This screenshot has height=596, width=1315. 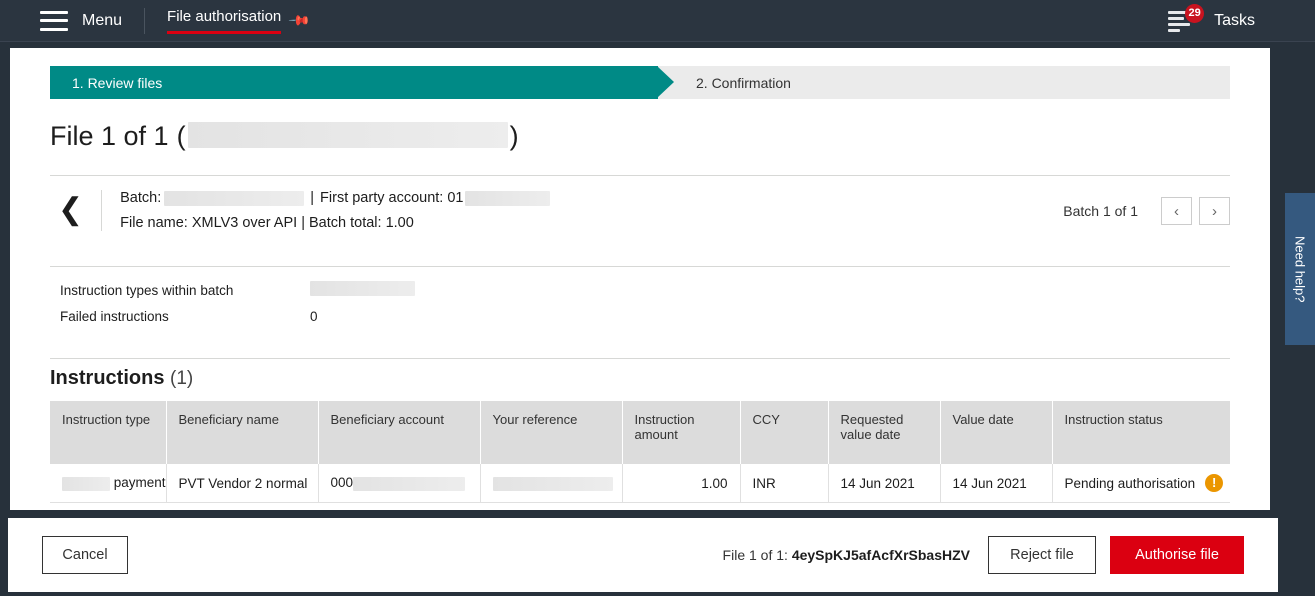 I want to click on cell-beneficiary-account: 000, so click(x=399, y=483).